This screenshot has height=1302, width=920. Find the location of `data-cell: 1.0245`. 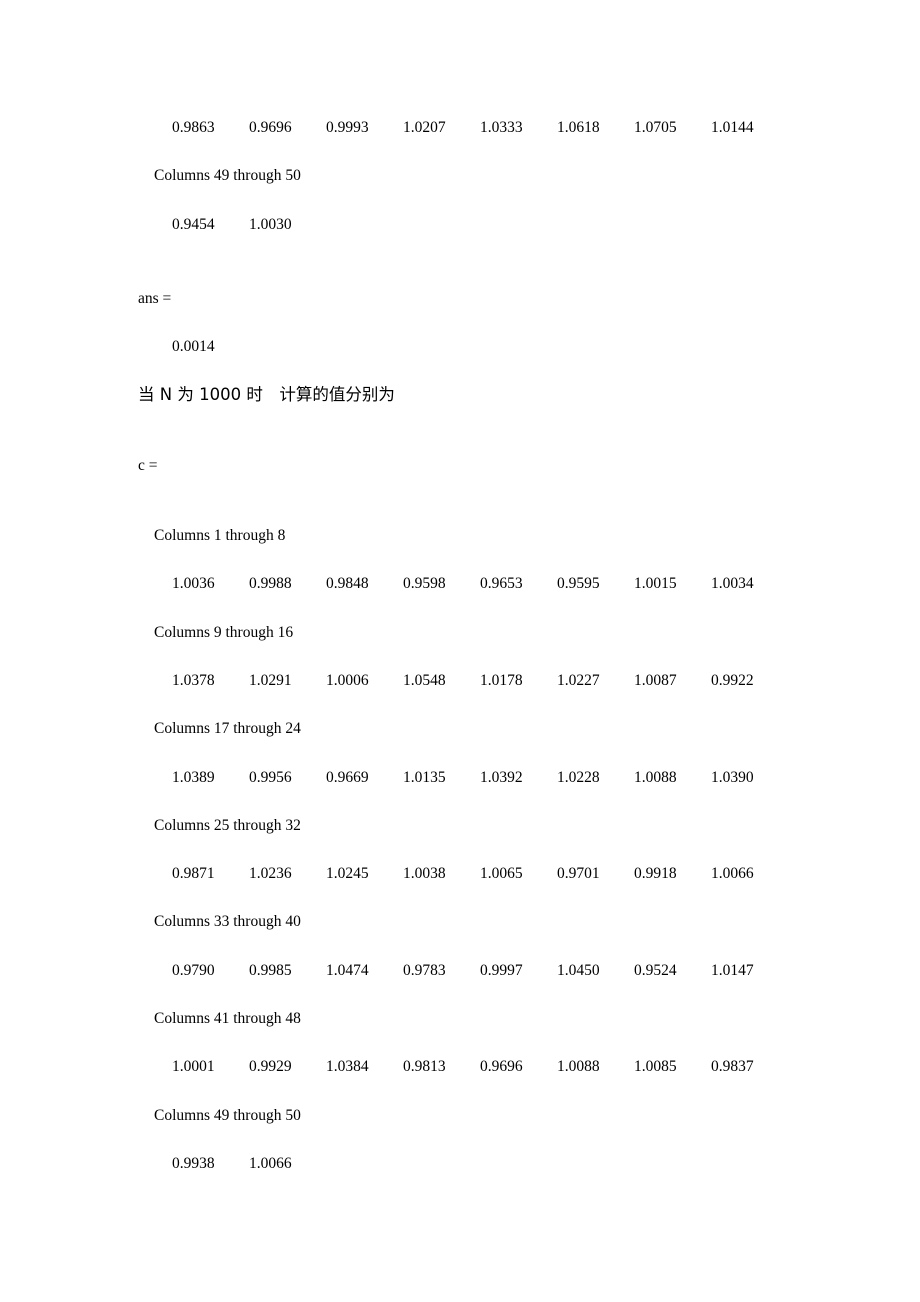

data-cell: 1.0245 is located at coordinates (347, 874).